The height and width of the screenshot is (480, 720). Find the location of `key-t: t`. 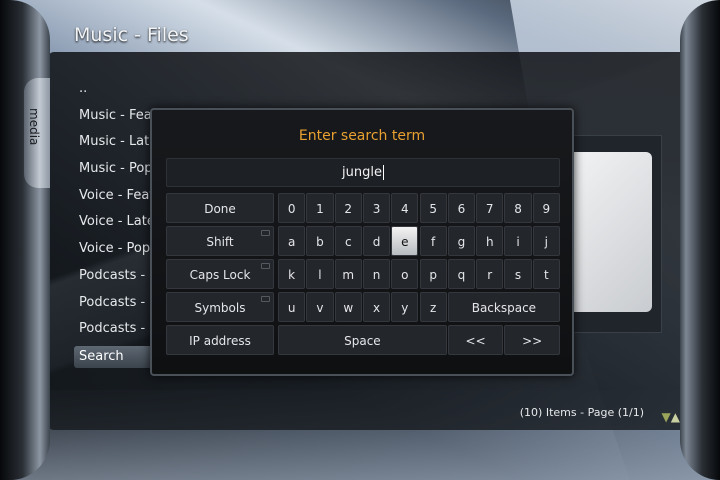

key-t: t is located at coordinates (546, 274).